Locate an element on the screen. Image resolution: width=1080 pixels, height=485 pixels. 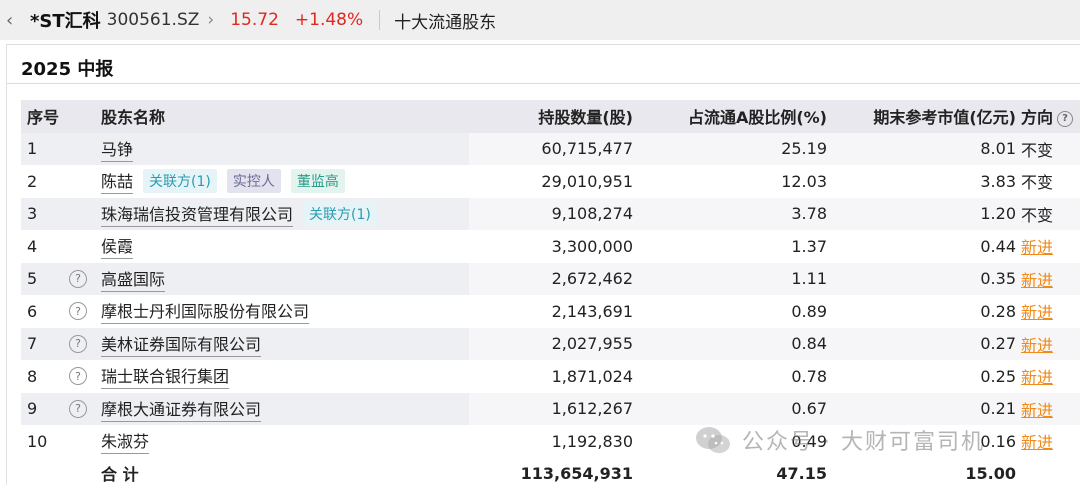
shares-cell: 1,612,267 is located at coordinates (592, 409).